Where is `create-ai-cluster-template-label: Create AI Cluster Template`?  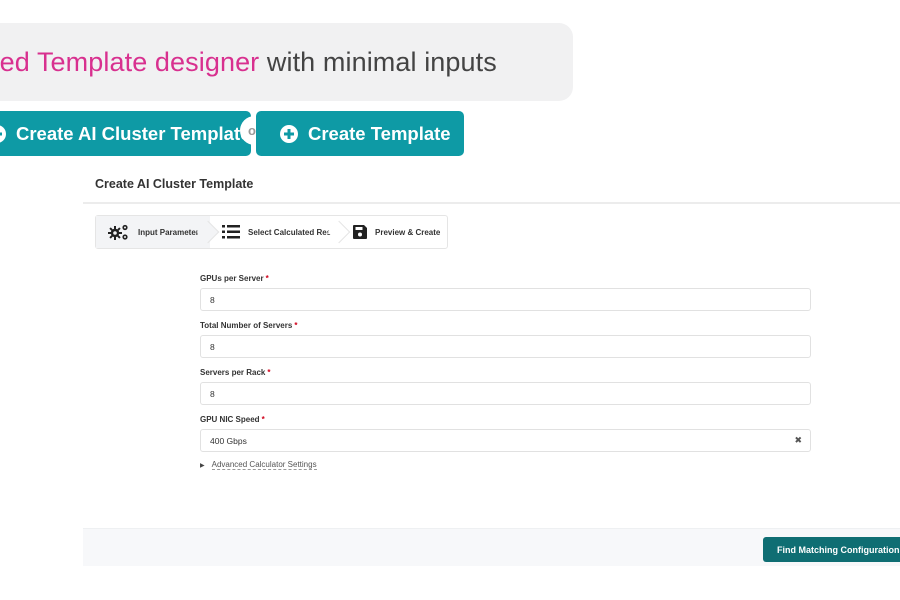
create-ai-cluster-template-label: Create AI Cluster Template is located at coordinates (133, 133).